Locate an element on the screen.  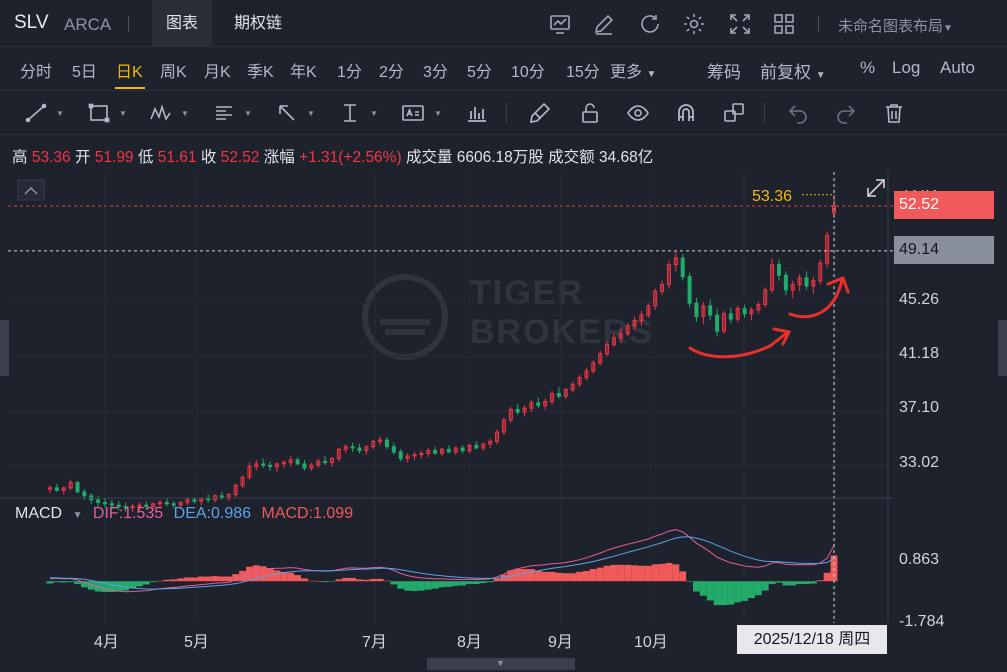
tab-option-chain: 期权链 is located at coordinates (258, 23).